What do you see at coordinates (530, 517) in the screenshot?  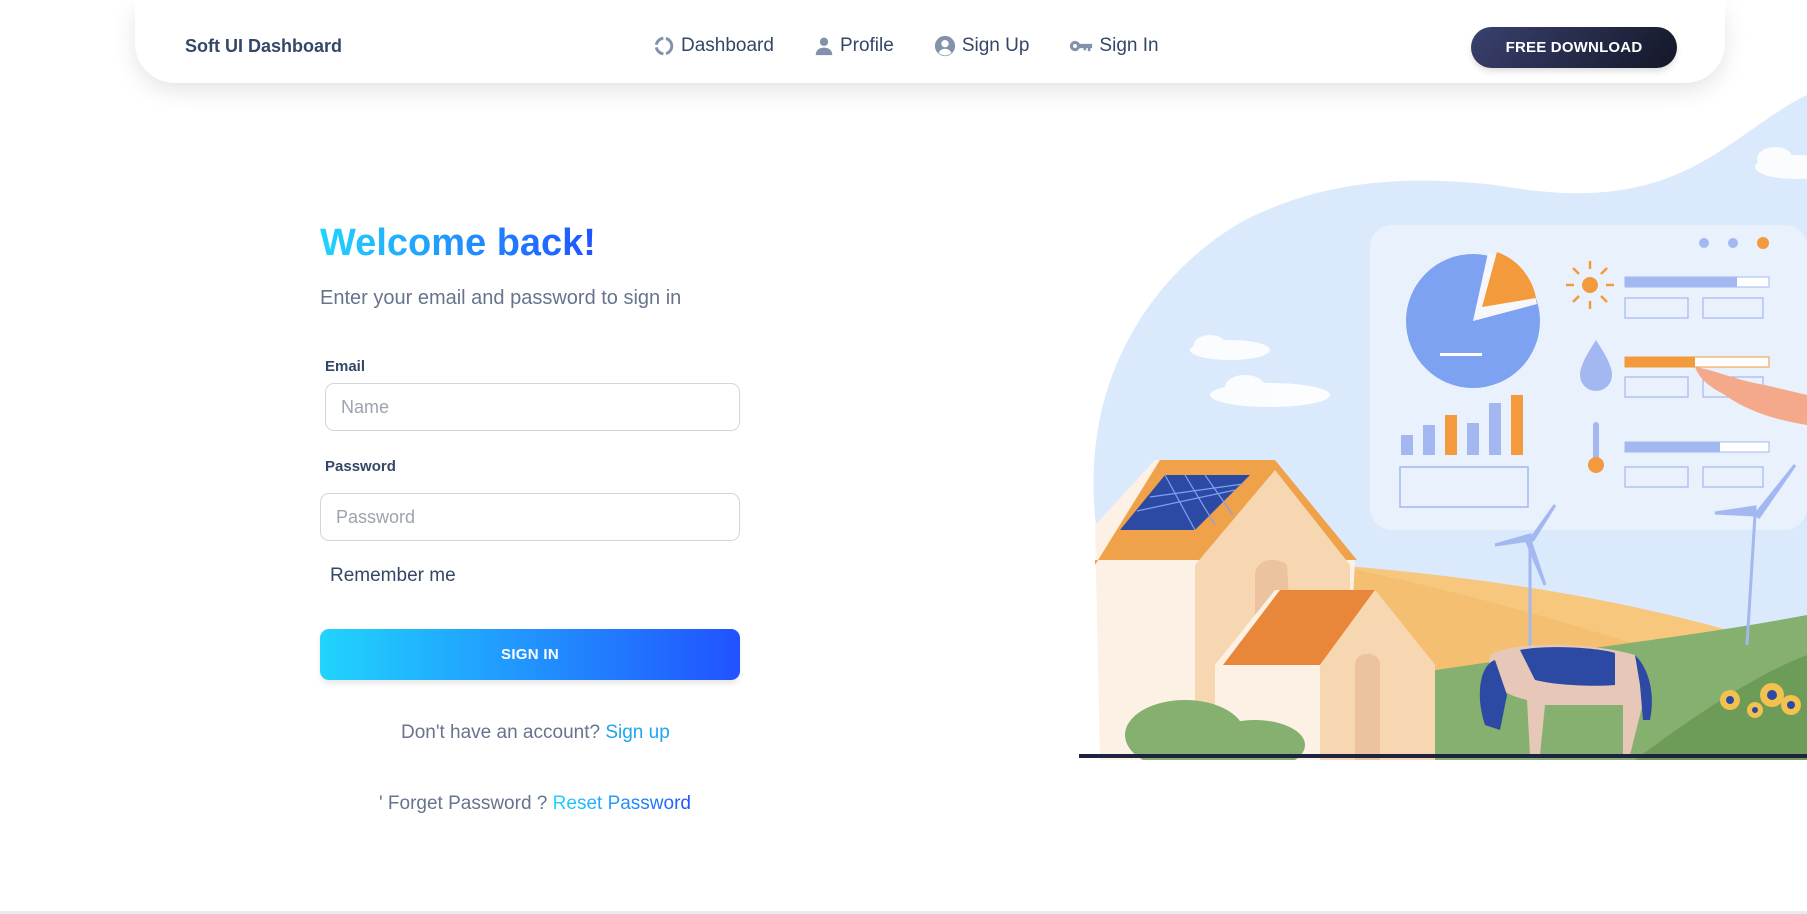 I see `password-field` at bounding box center [530, 517].